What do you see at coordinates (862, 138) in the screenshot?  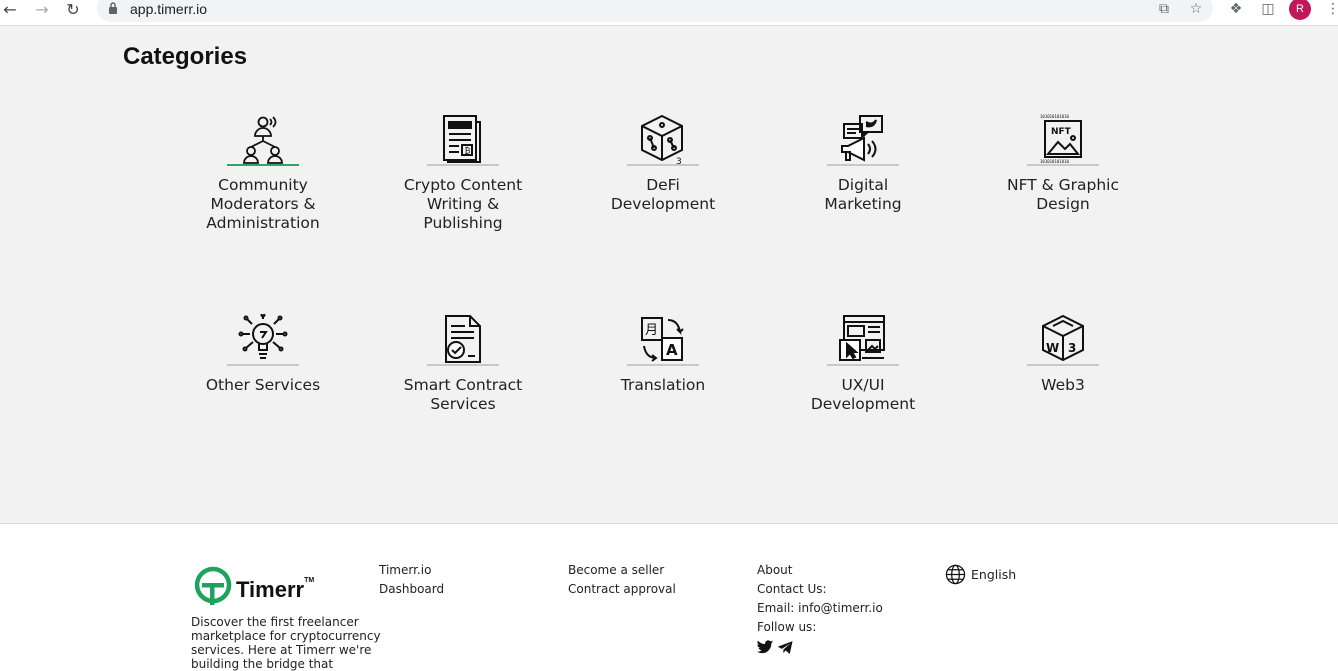 I see `megaphone-icon` at bounding box center [862, 138].